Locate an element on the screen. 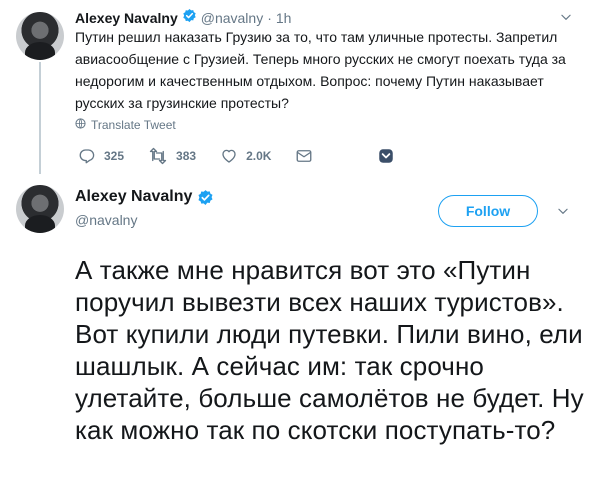  bookmark-button is located at coordinates (386, 156).